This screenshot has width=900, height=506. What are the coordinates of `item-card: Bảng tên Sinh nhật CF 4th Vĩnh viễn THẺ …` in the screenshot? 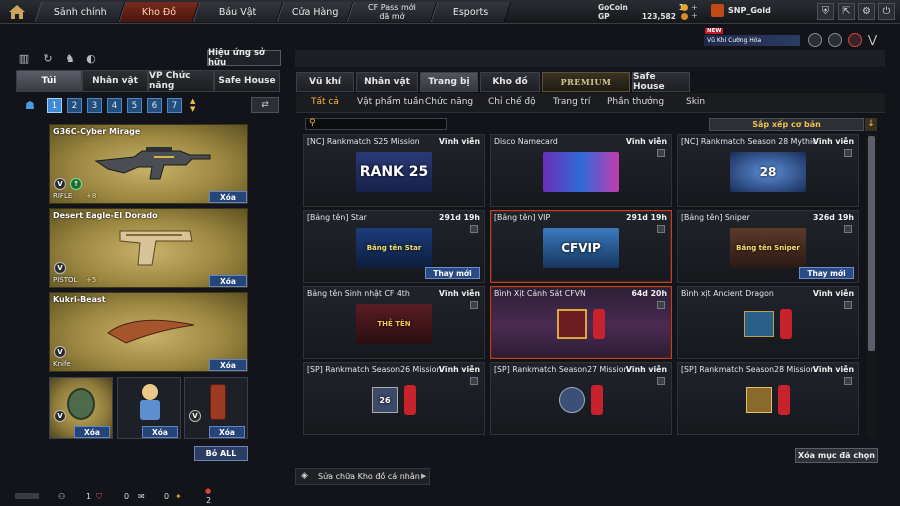 It's located at (394, 322).